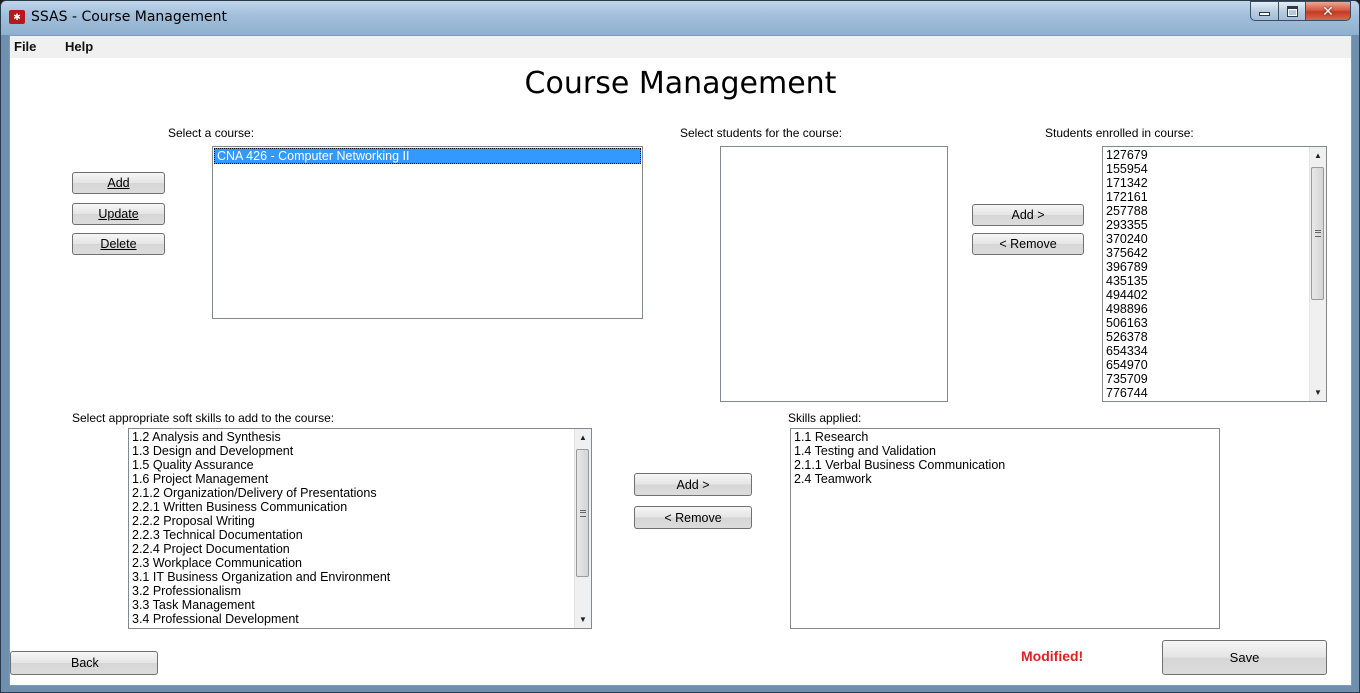 The width and height of the screenshot is (1360, 693). What do you see at coordinates (360, 535) in the screenshot?
I see `list-item: 2.2.3 Technical Documentation` at bounding box center [360, 535].